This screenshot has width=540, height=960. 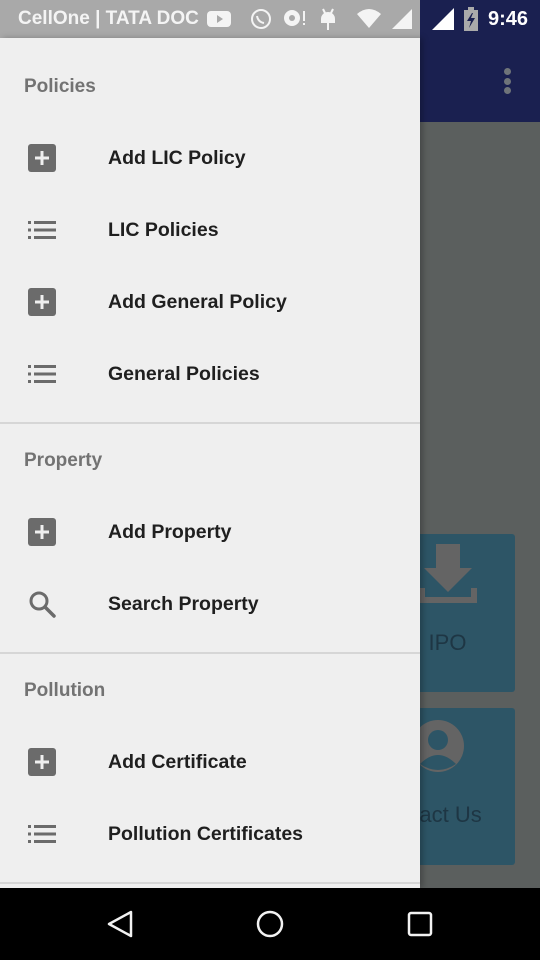 I want to click on section-header-pollution: Pollution, so click(x=65, y=690).